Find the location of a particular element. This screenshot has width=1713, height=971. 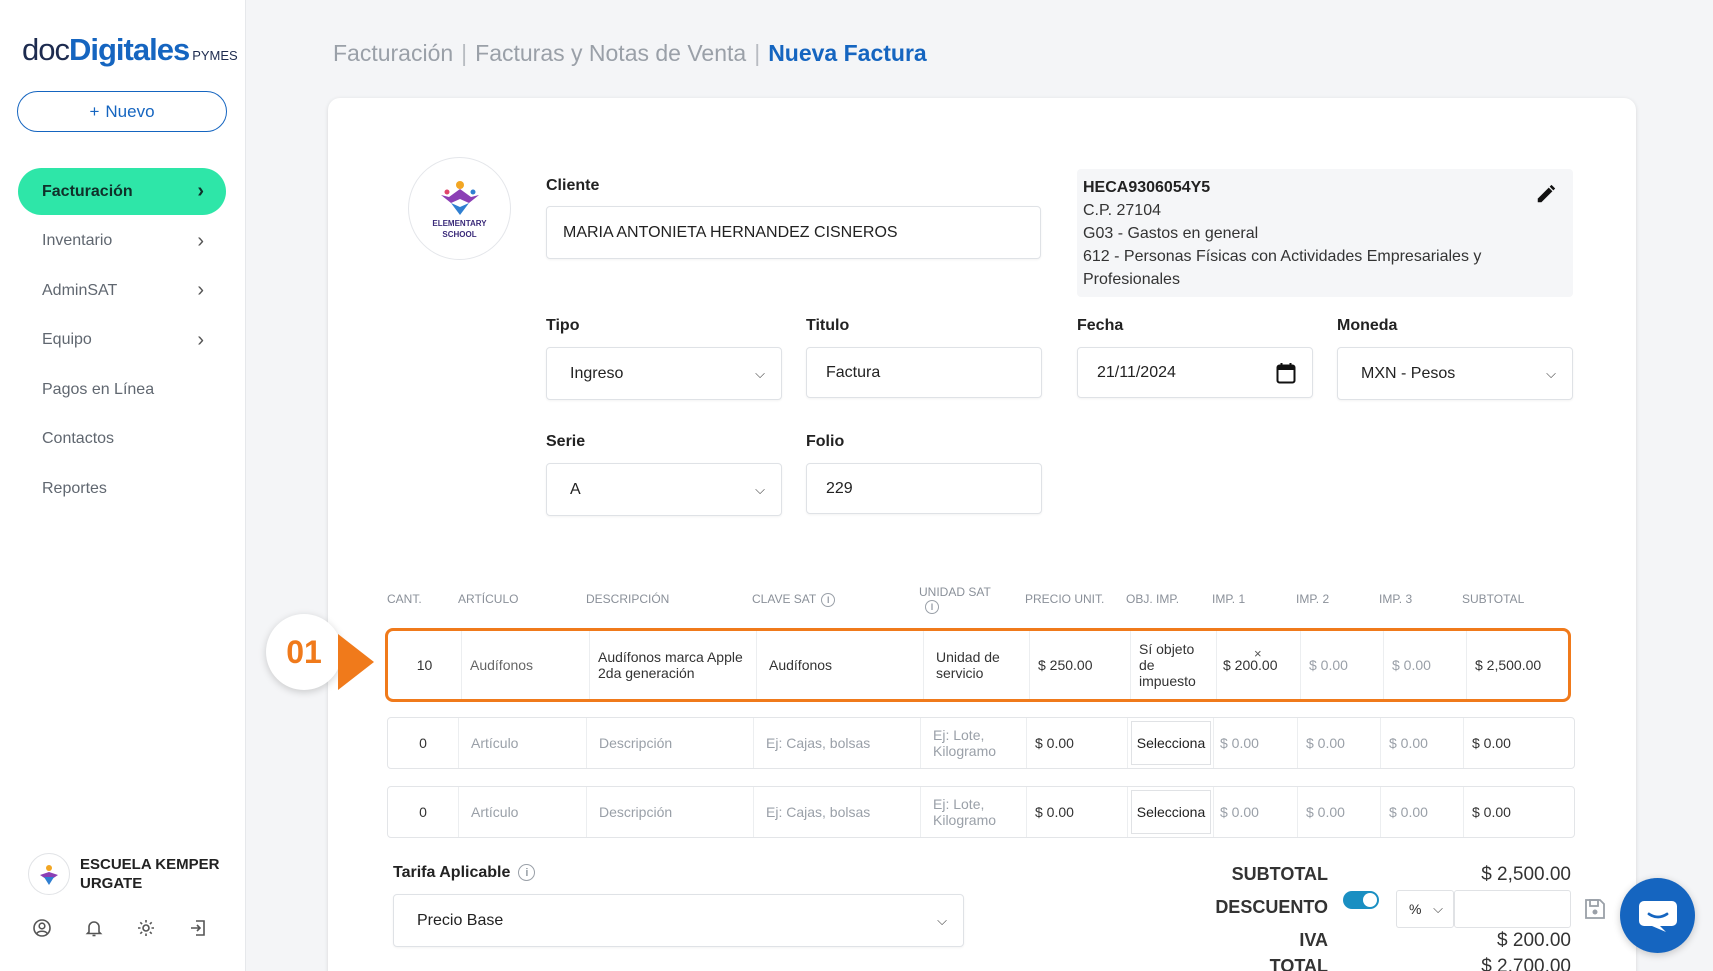

descuento-type-select: % ⌵ is located at coordinates (1425, 909).